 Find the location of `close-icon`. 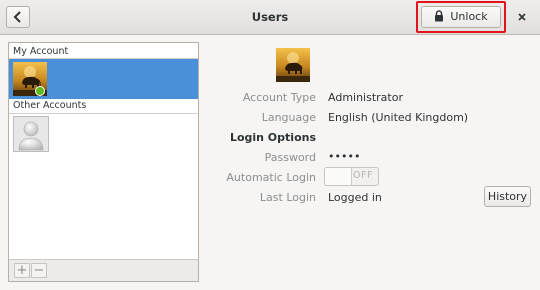

close-icon is located at coordinates (522, 17).